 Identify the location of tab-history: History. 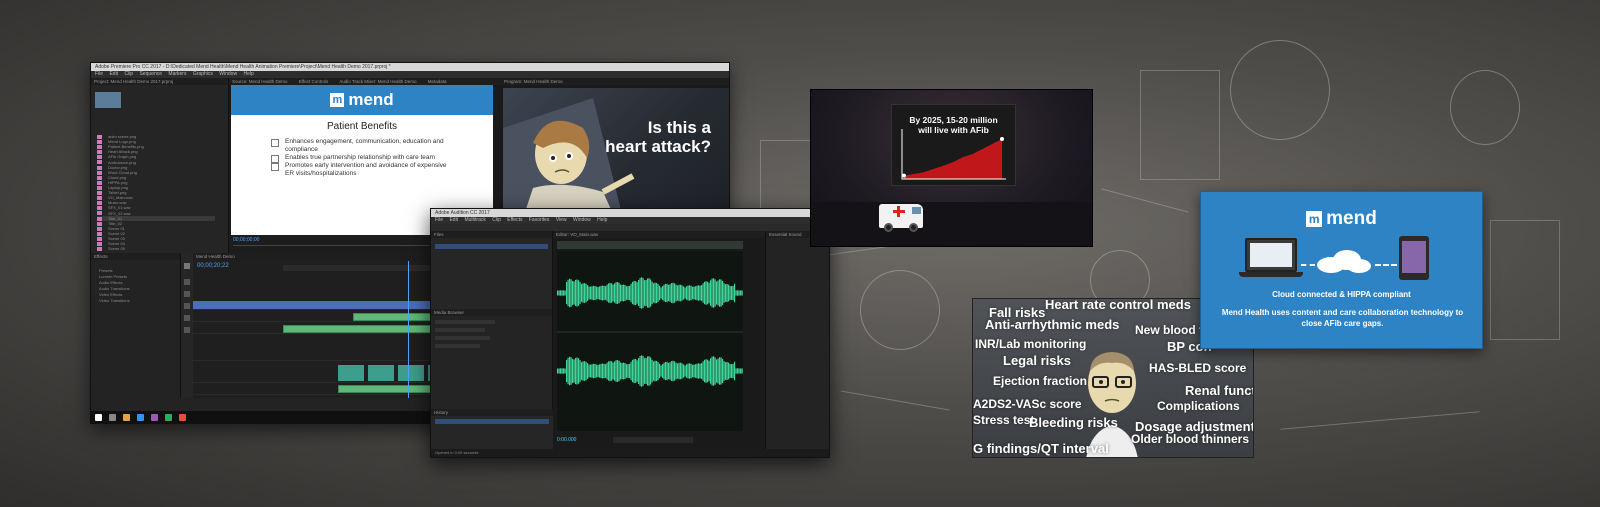
(441, 412).